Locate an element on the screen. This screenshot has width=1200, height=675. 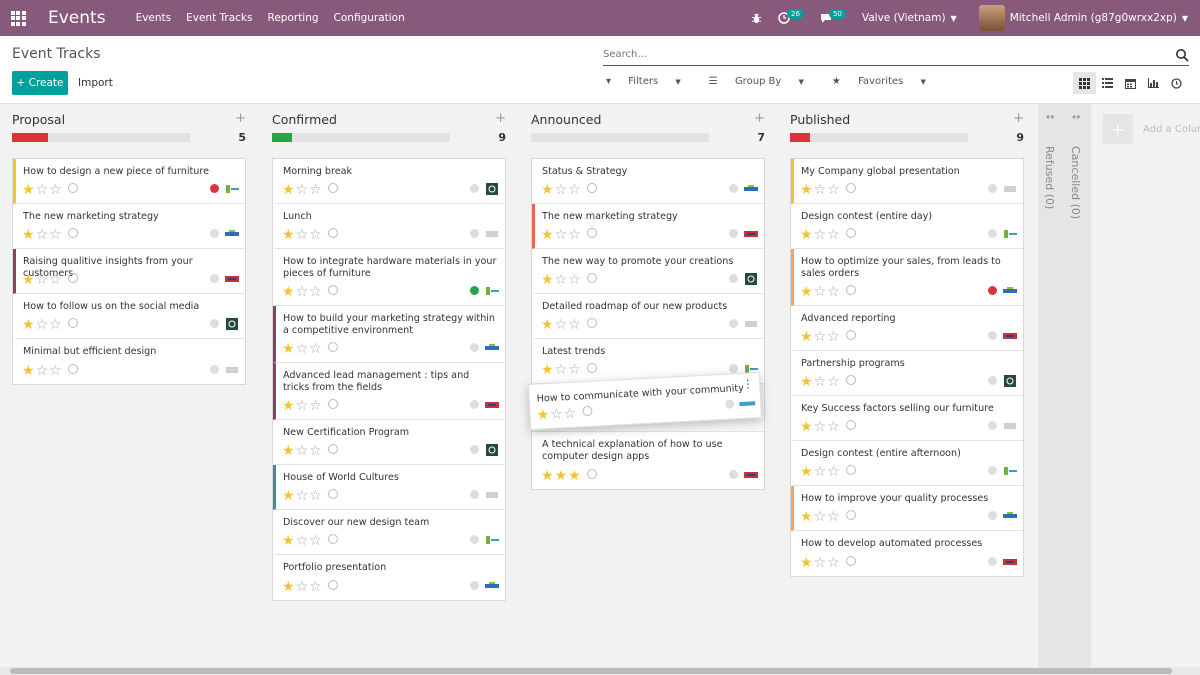
kanban-card: The new way to promote your creations ★☆☆ is located at coordinates (648, 271).